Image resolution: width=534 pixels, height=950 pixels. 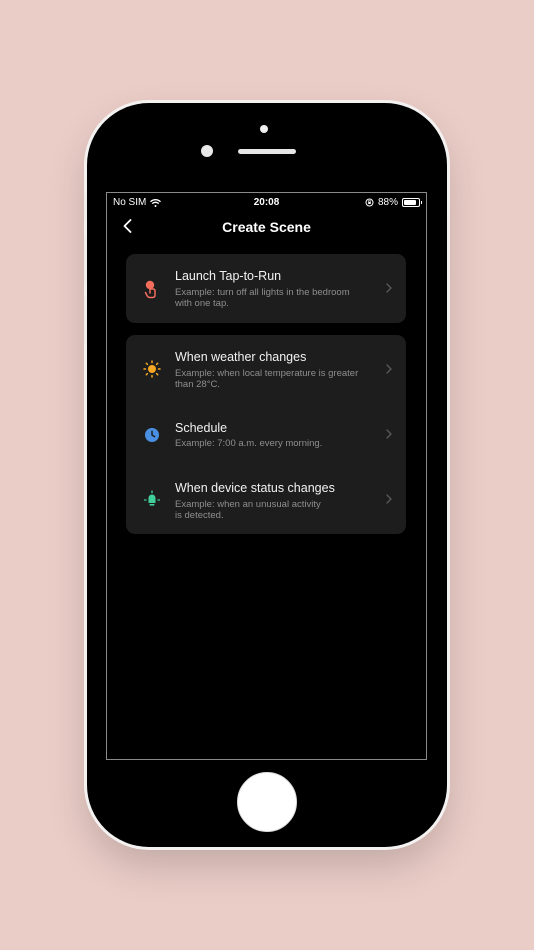 I want to click on battery-percent: 88%, so click(x=387, y=202).